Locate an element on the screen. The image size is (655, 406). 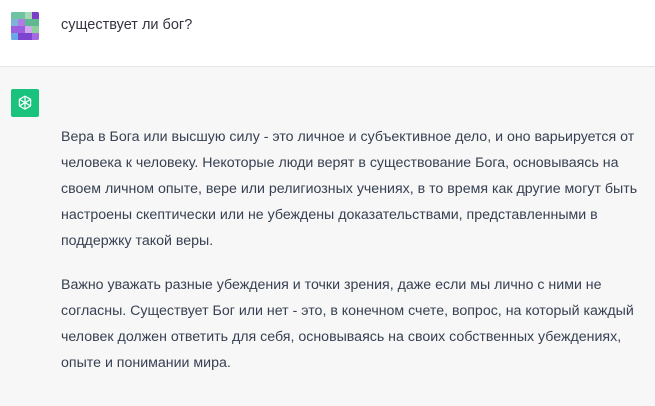
user-avatar-icon is located at coordinates (25, 26).